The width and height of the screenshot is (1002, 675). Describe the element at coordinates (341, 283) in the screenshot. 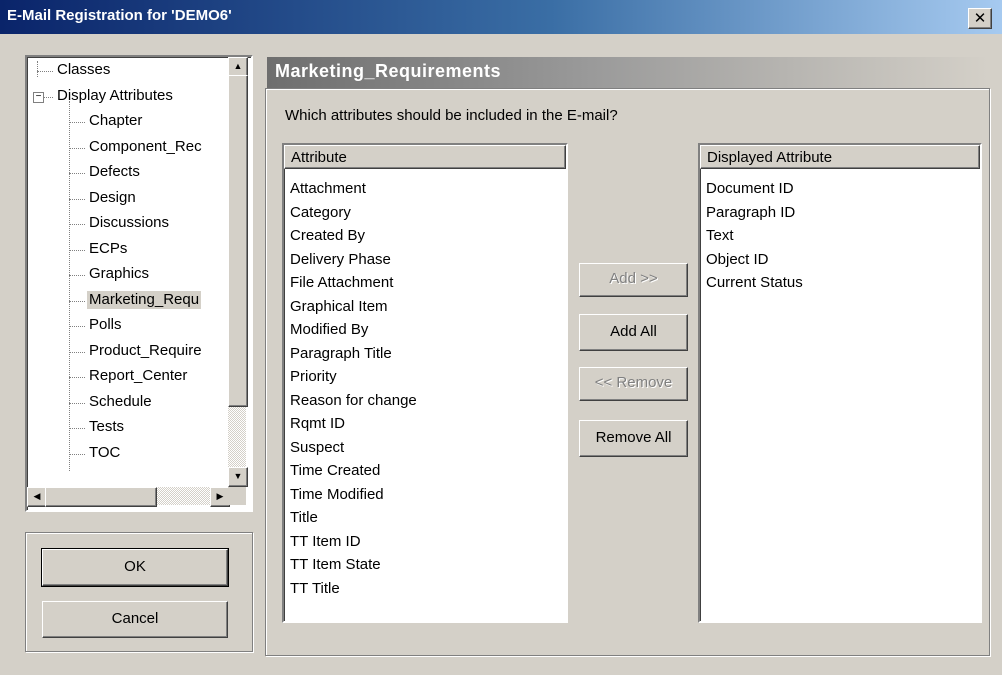

I see `attribute-list-item: File Attachment` at that location.